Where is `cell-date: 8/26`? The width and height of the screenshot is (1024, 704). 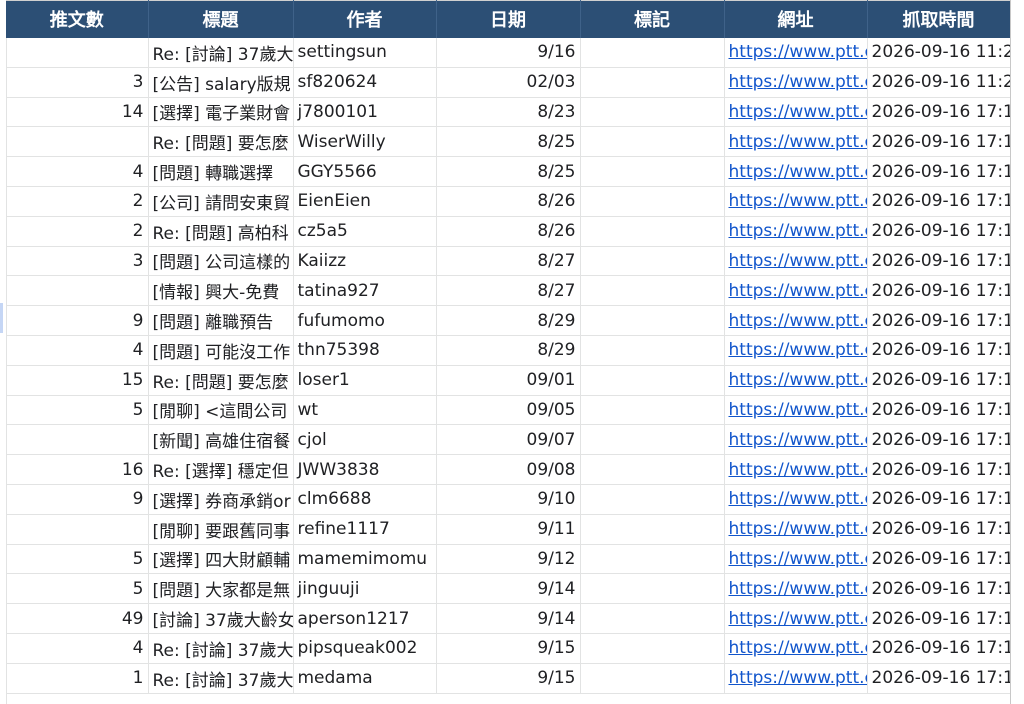
cell-date: 8/26 is located at coordinates (508, 201).